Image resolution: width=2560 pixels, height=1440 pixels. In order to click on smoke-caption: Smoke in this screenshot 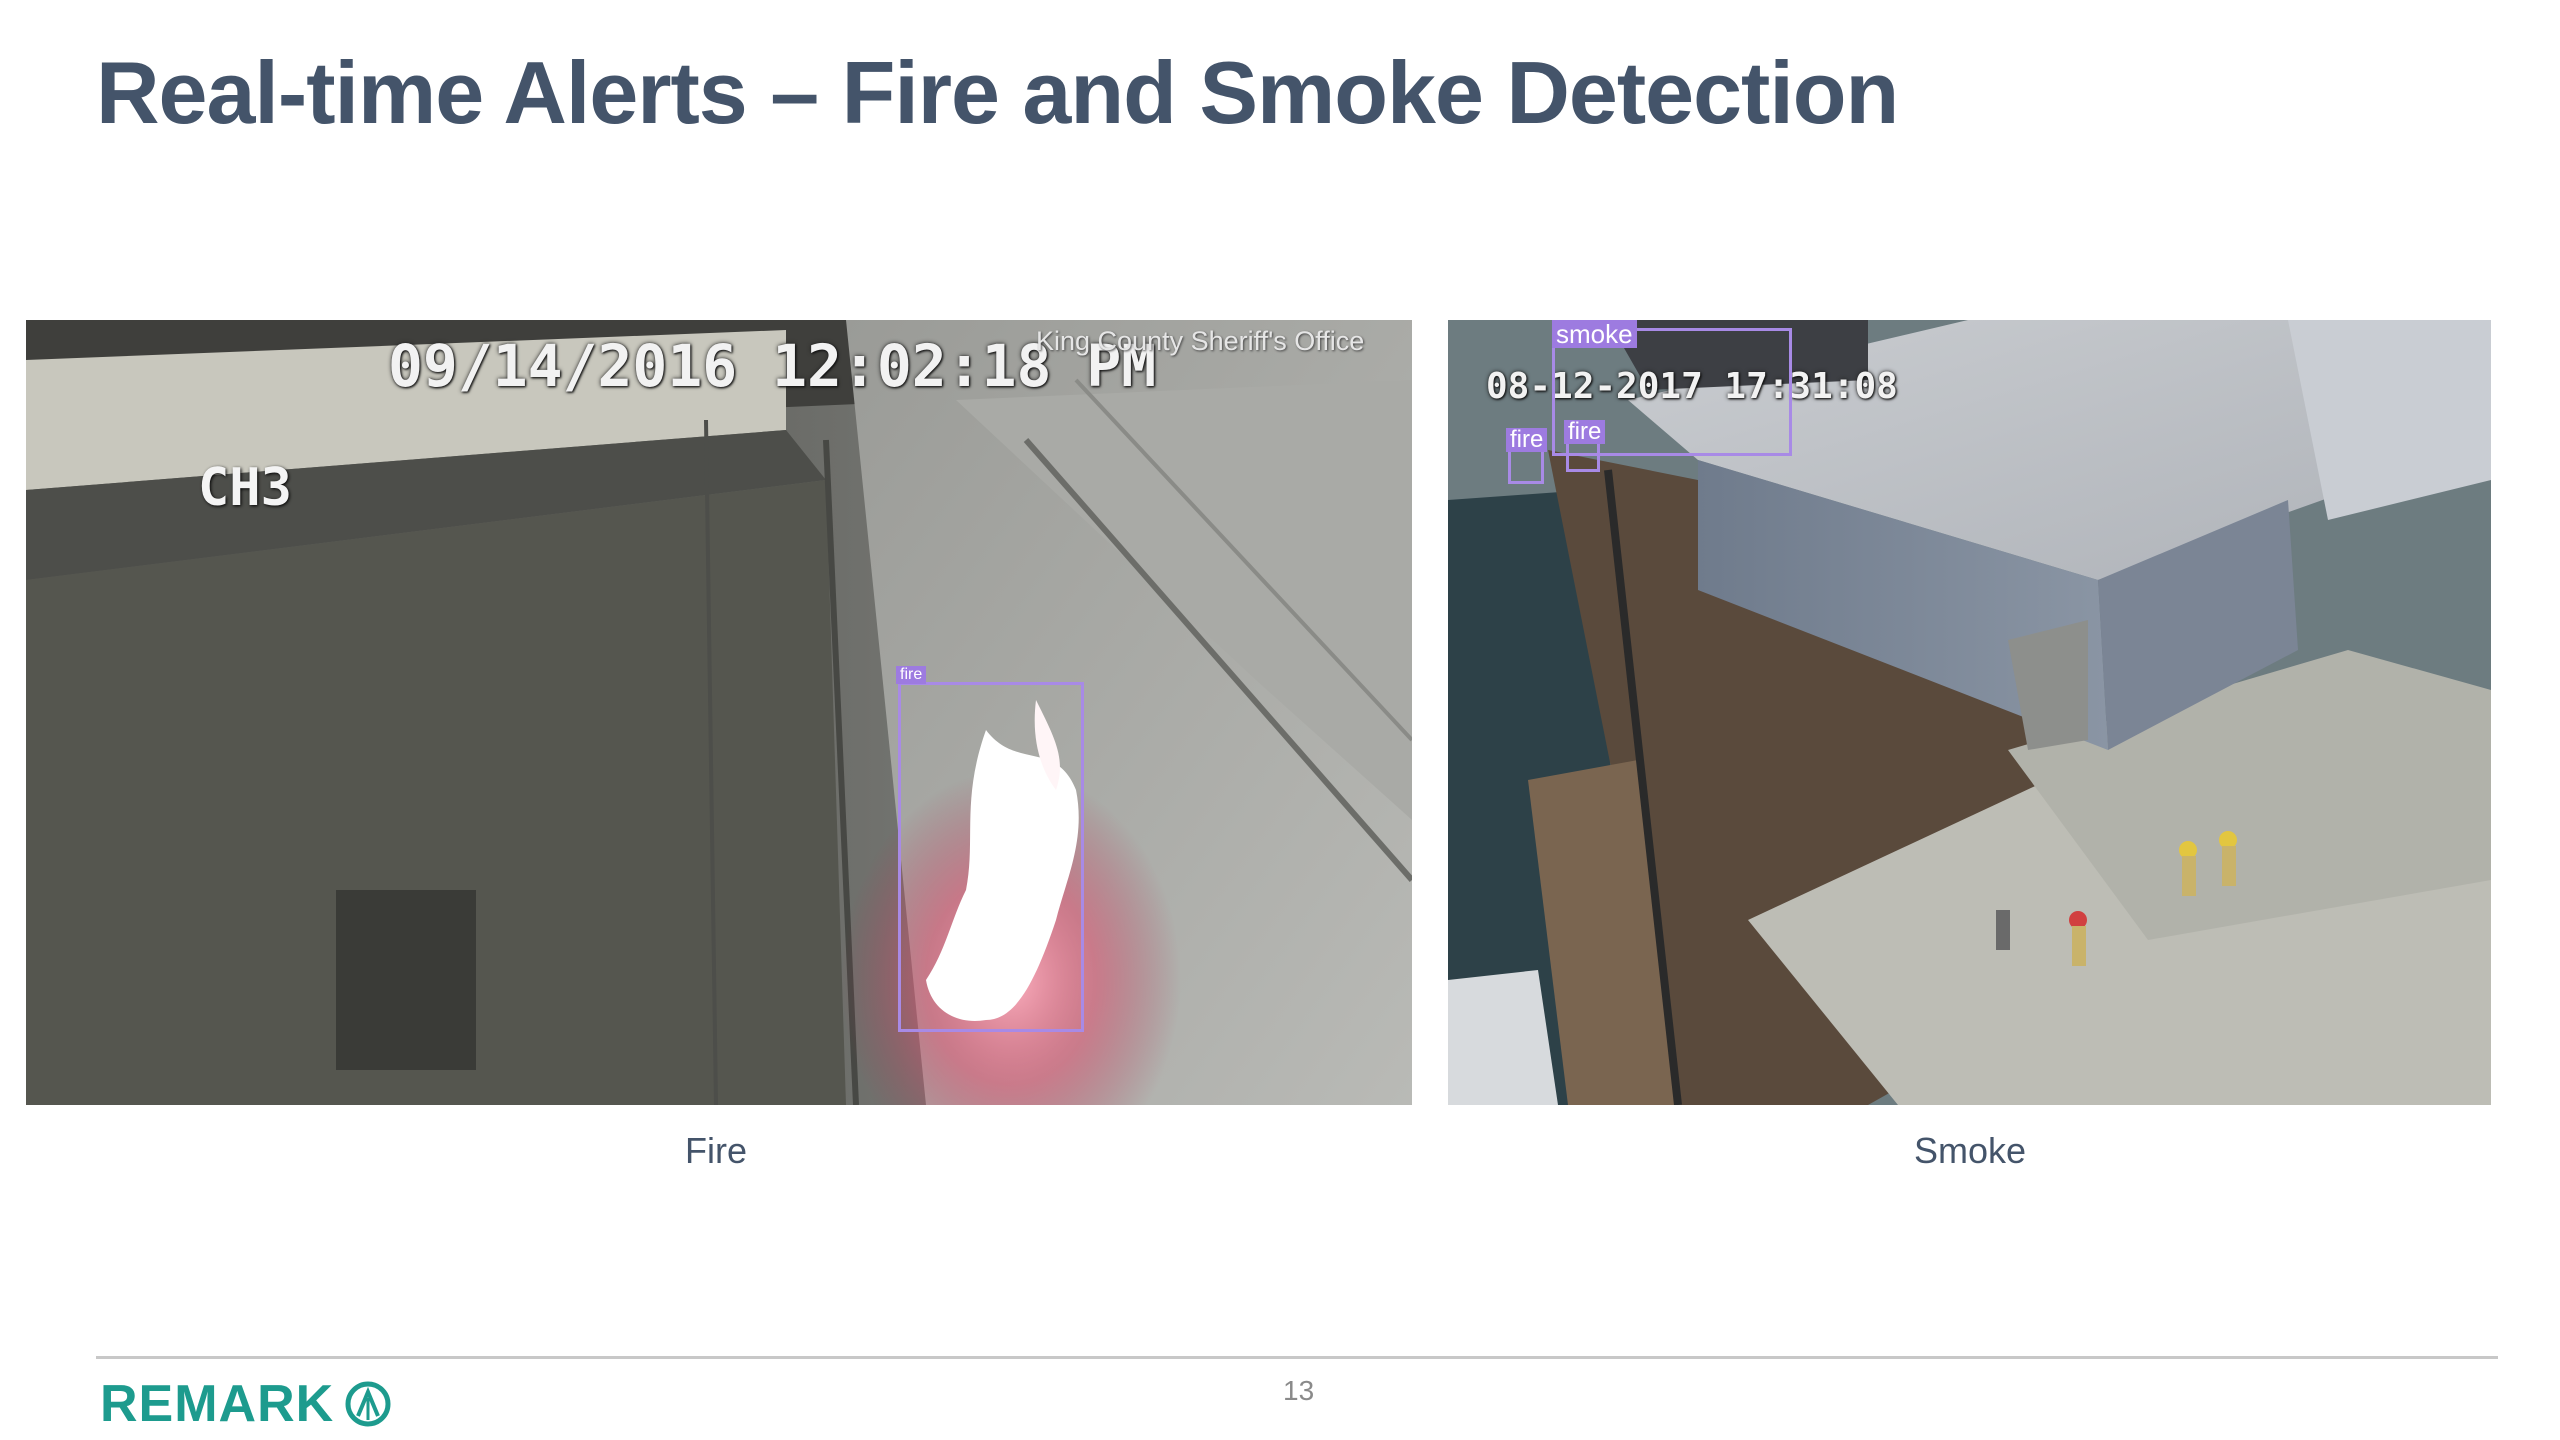, I will do `click(1970, 1150)`.